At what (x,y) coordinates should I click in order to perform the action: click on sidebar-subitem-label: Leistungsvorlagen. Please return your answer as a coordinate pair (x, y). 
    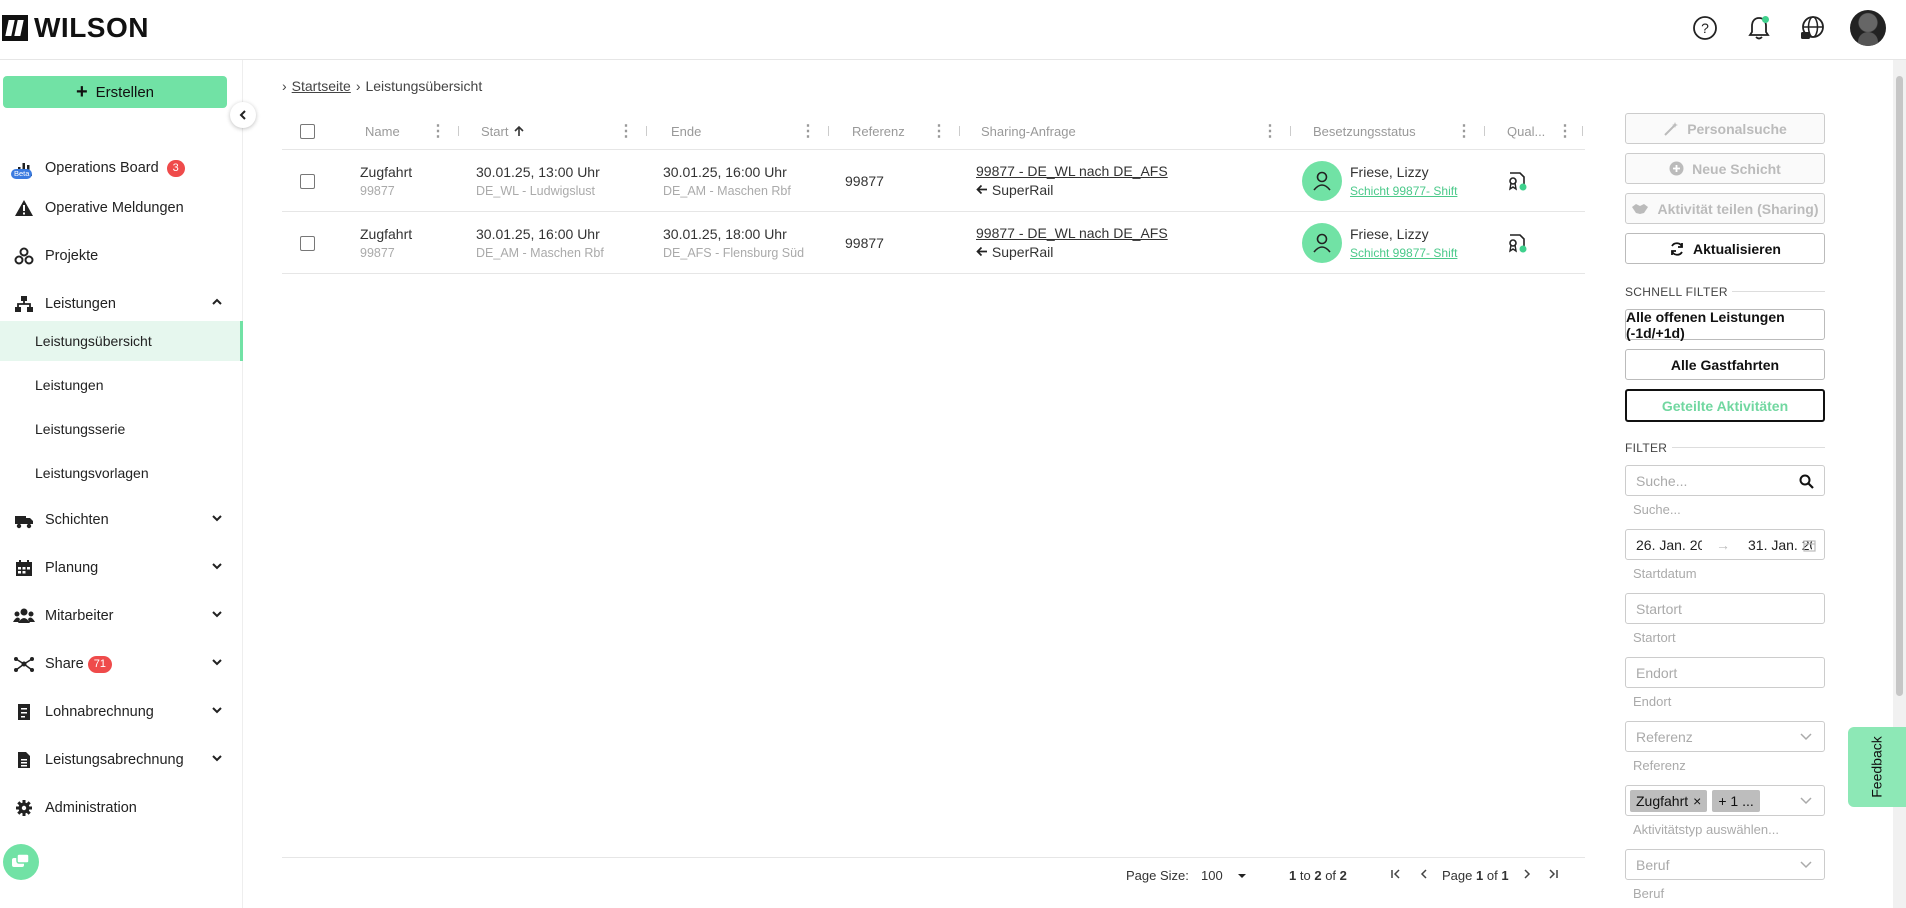
    Looking at the image, I should click on (92, 473).